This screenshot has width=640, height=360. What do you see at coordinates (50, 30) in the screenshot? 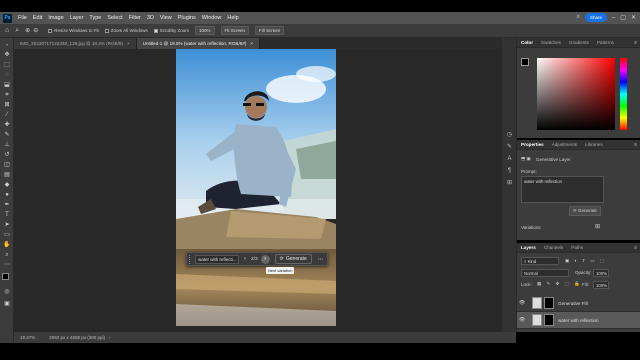
I see `resize-windows-checkbox` at bounding box center [50, 30].